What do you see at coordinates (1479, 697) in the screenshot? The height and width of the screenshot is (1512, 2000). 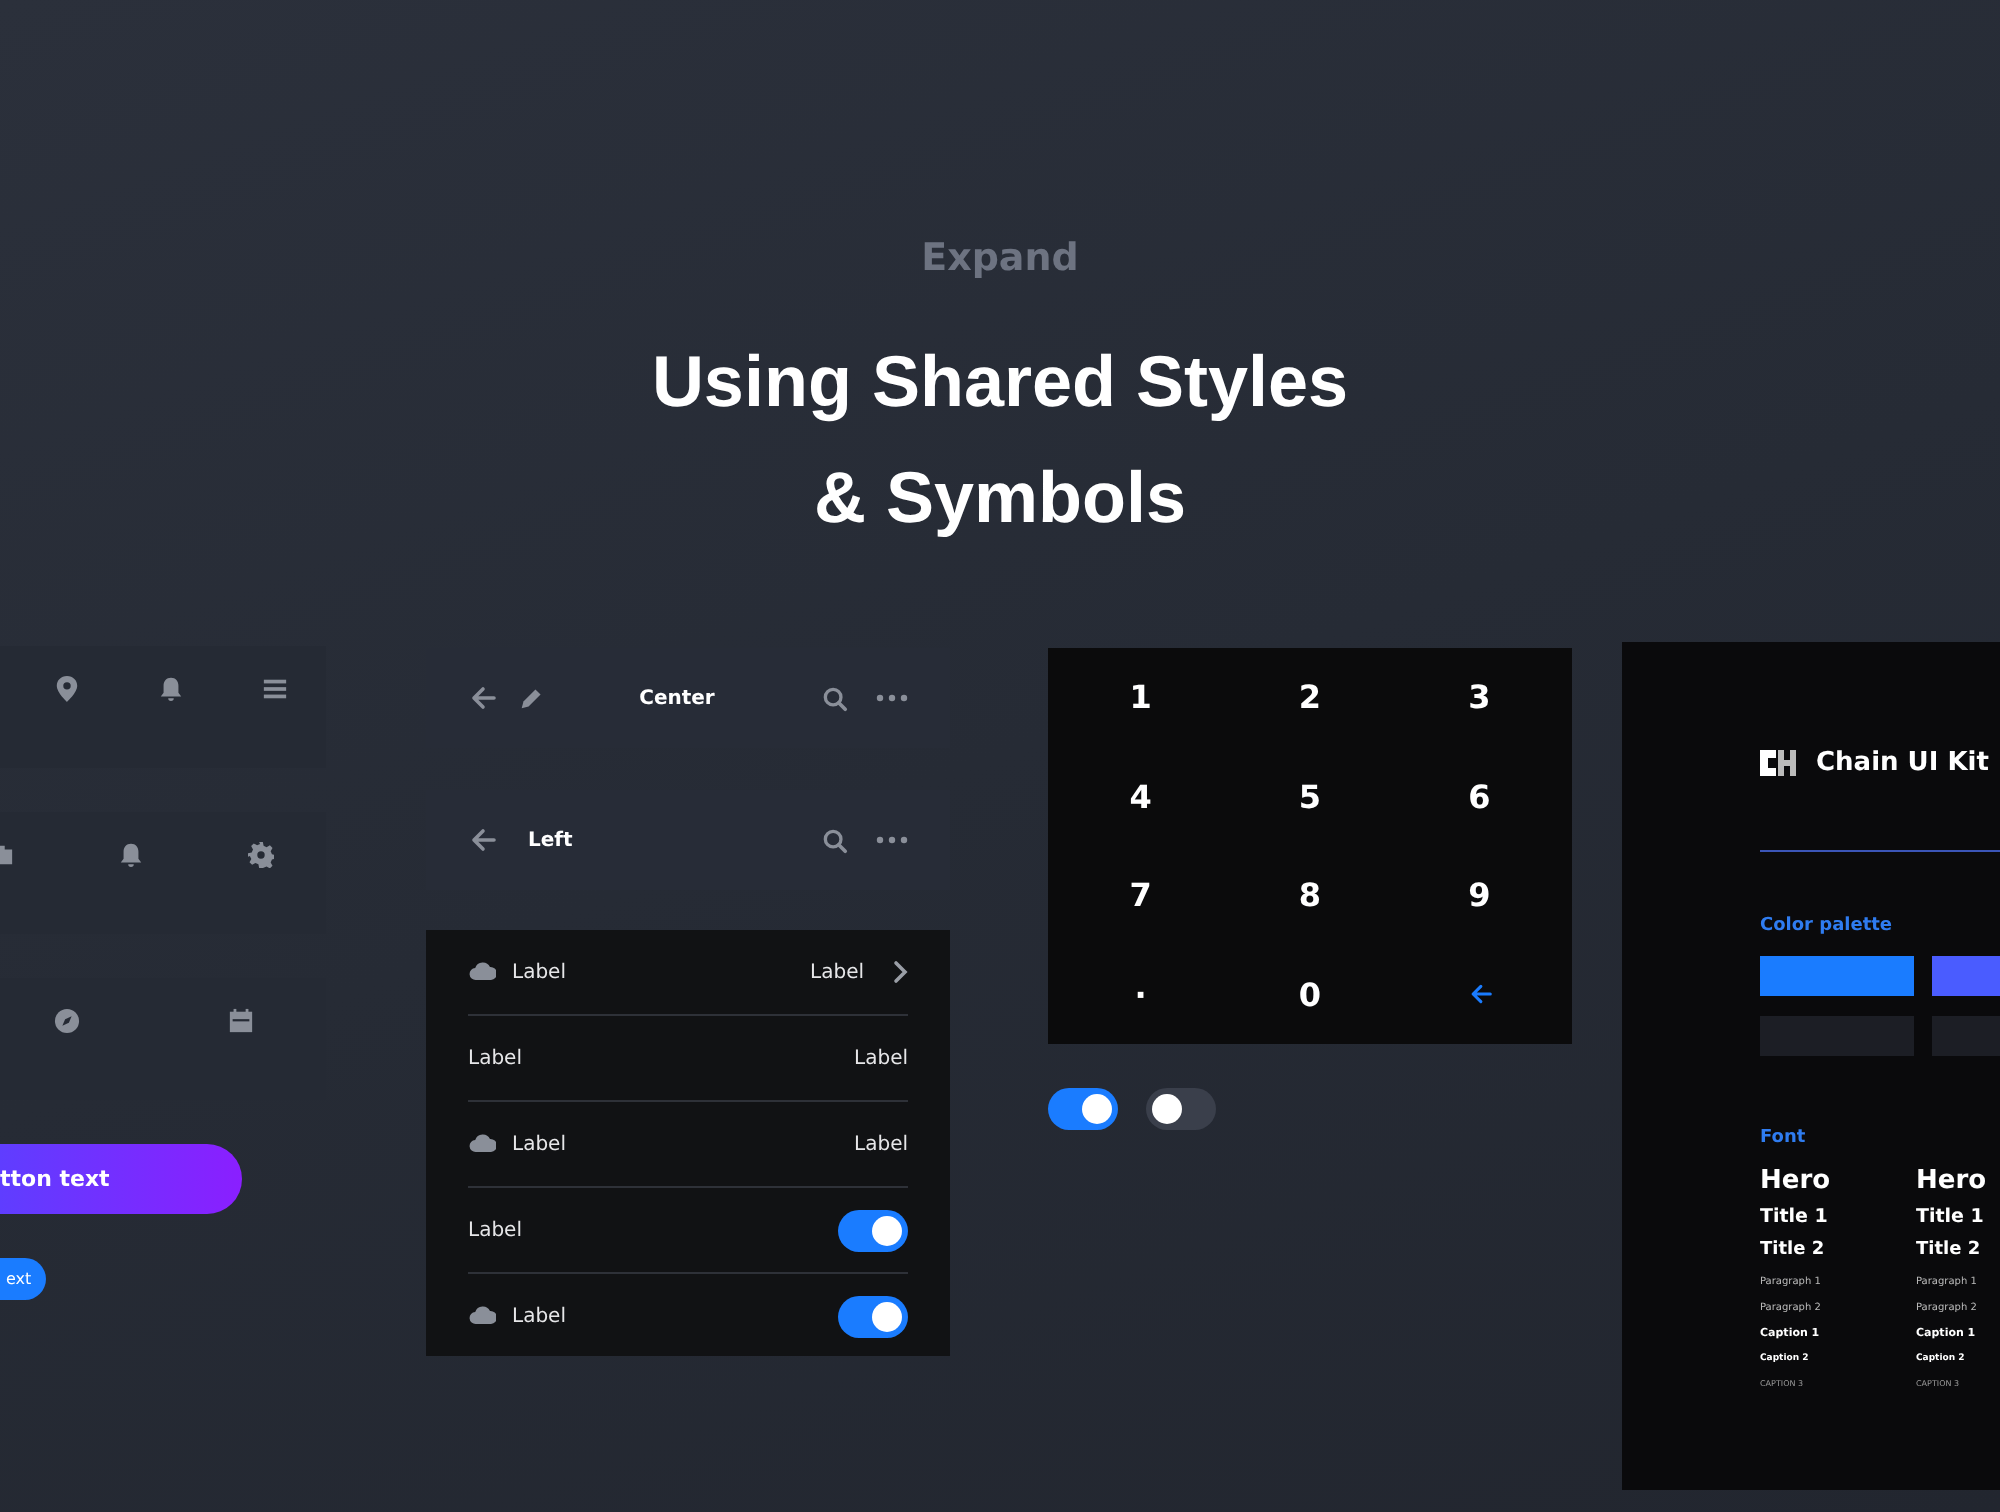 I see `keypad-key: 3` at bounding box center [1479, 697].